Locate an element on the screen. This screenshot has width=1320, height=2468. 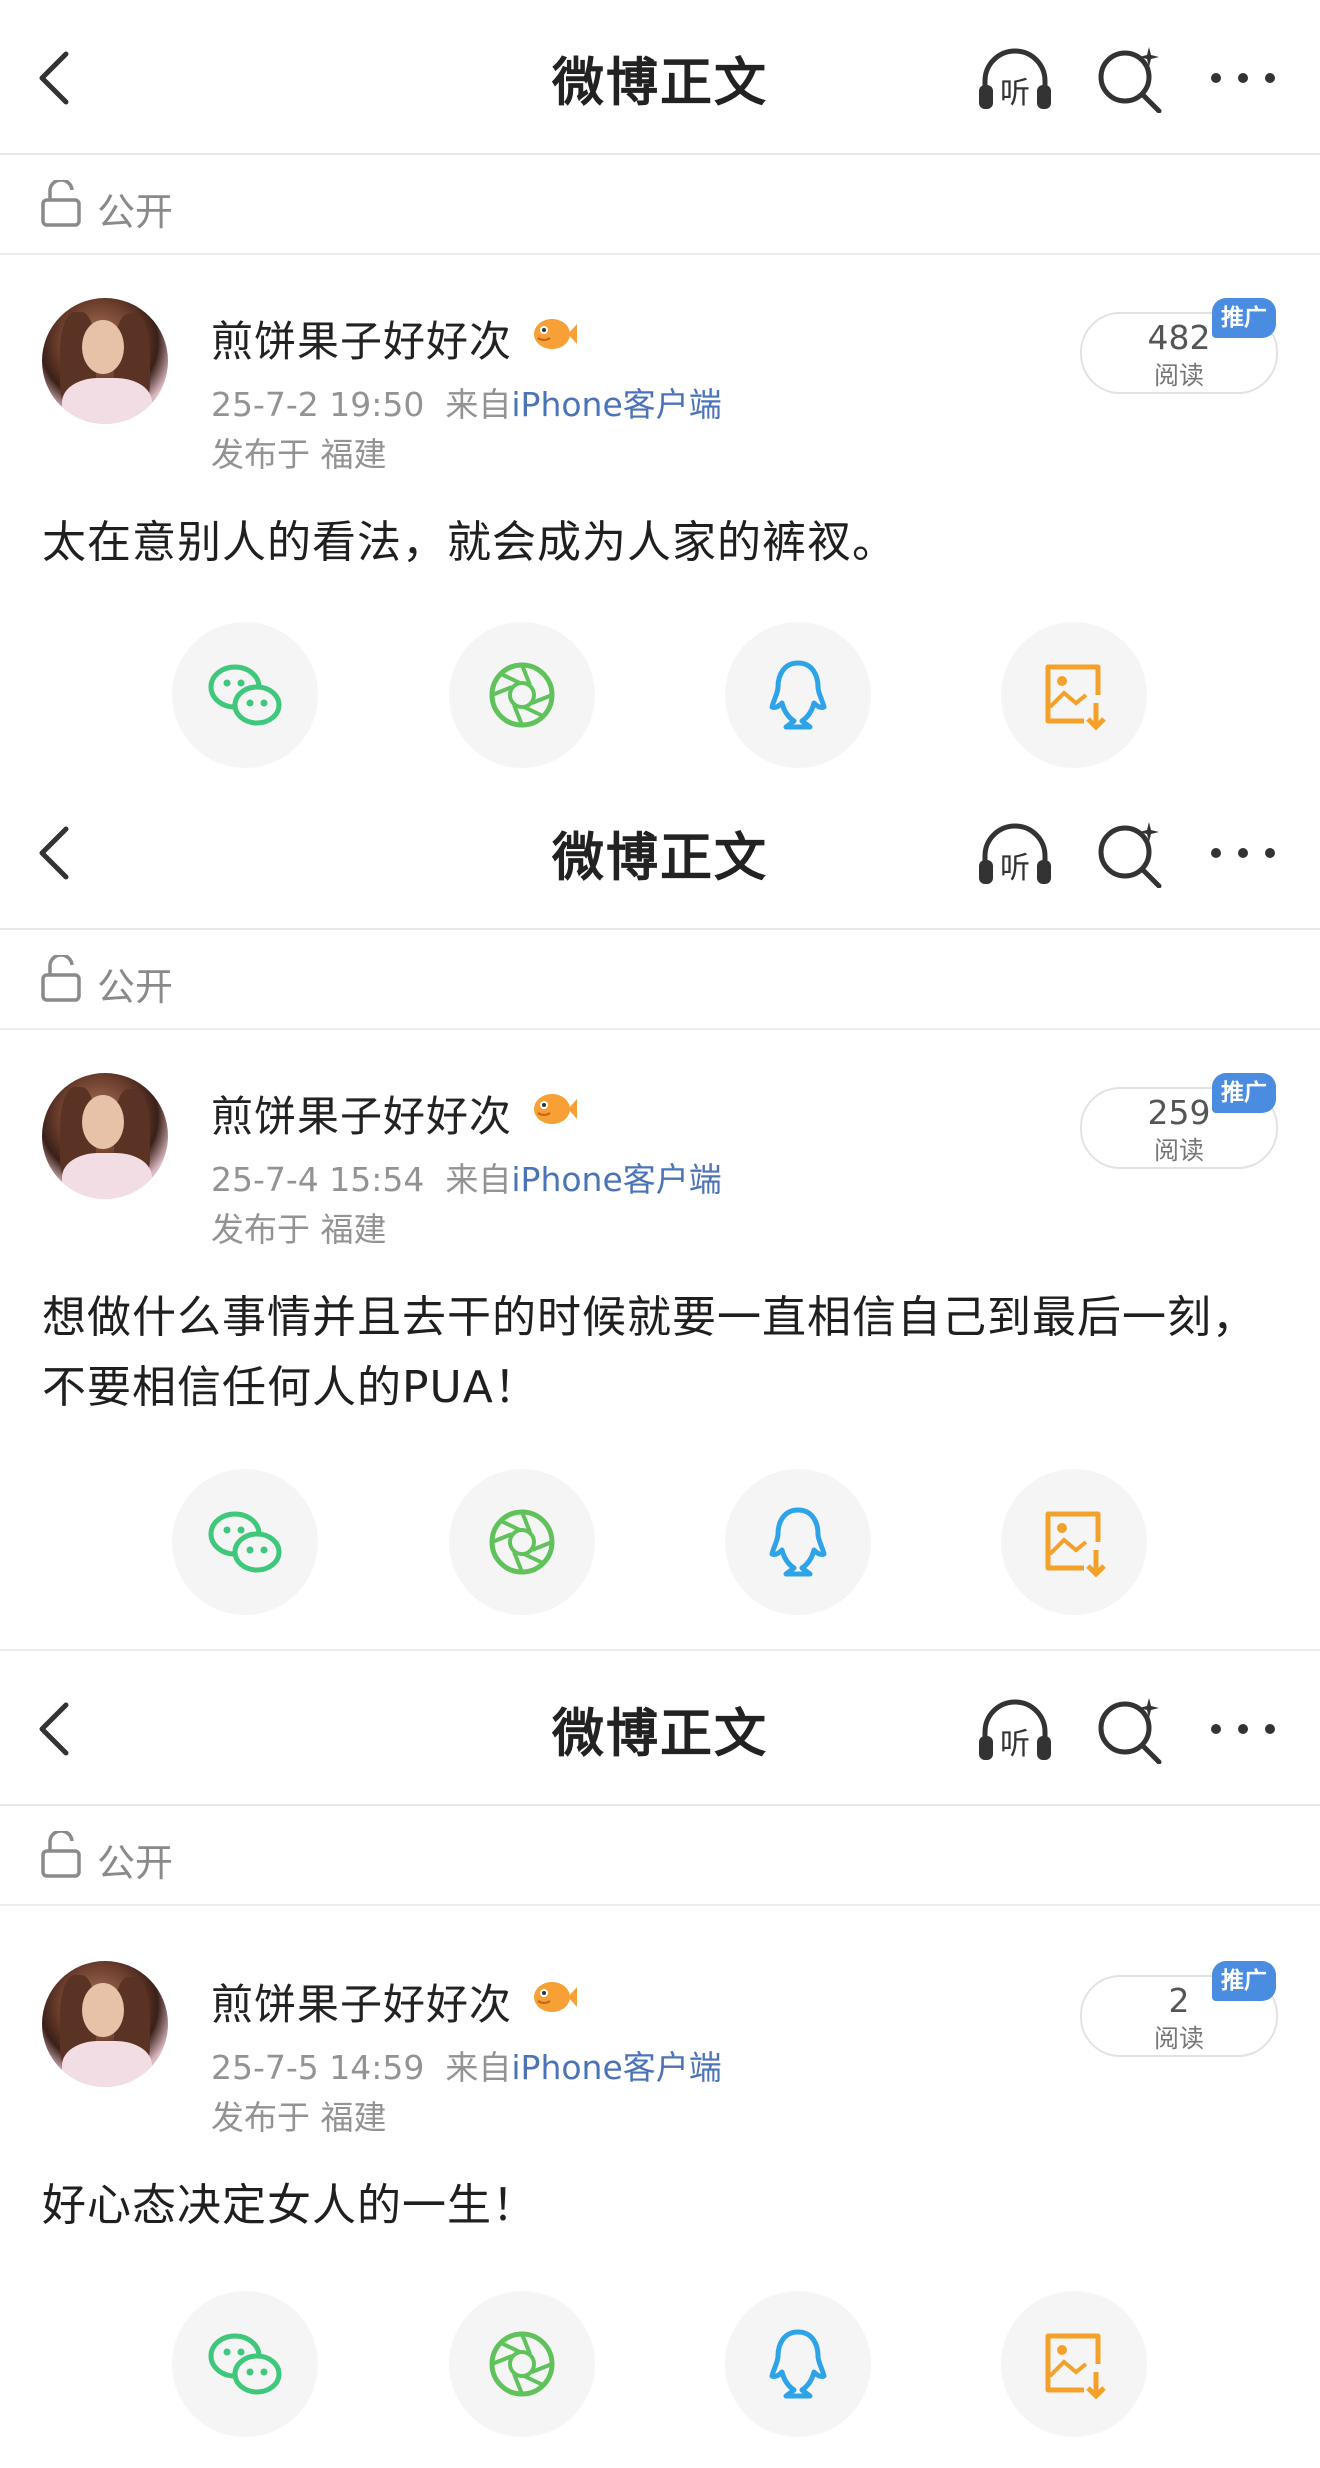
post-text: 想做什么事情并且去干的时候就要一直相信自己到最后一刻，不要相信任何人的PUA！ is located at coordinates (649, 1352).